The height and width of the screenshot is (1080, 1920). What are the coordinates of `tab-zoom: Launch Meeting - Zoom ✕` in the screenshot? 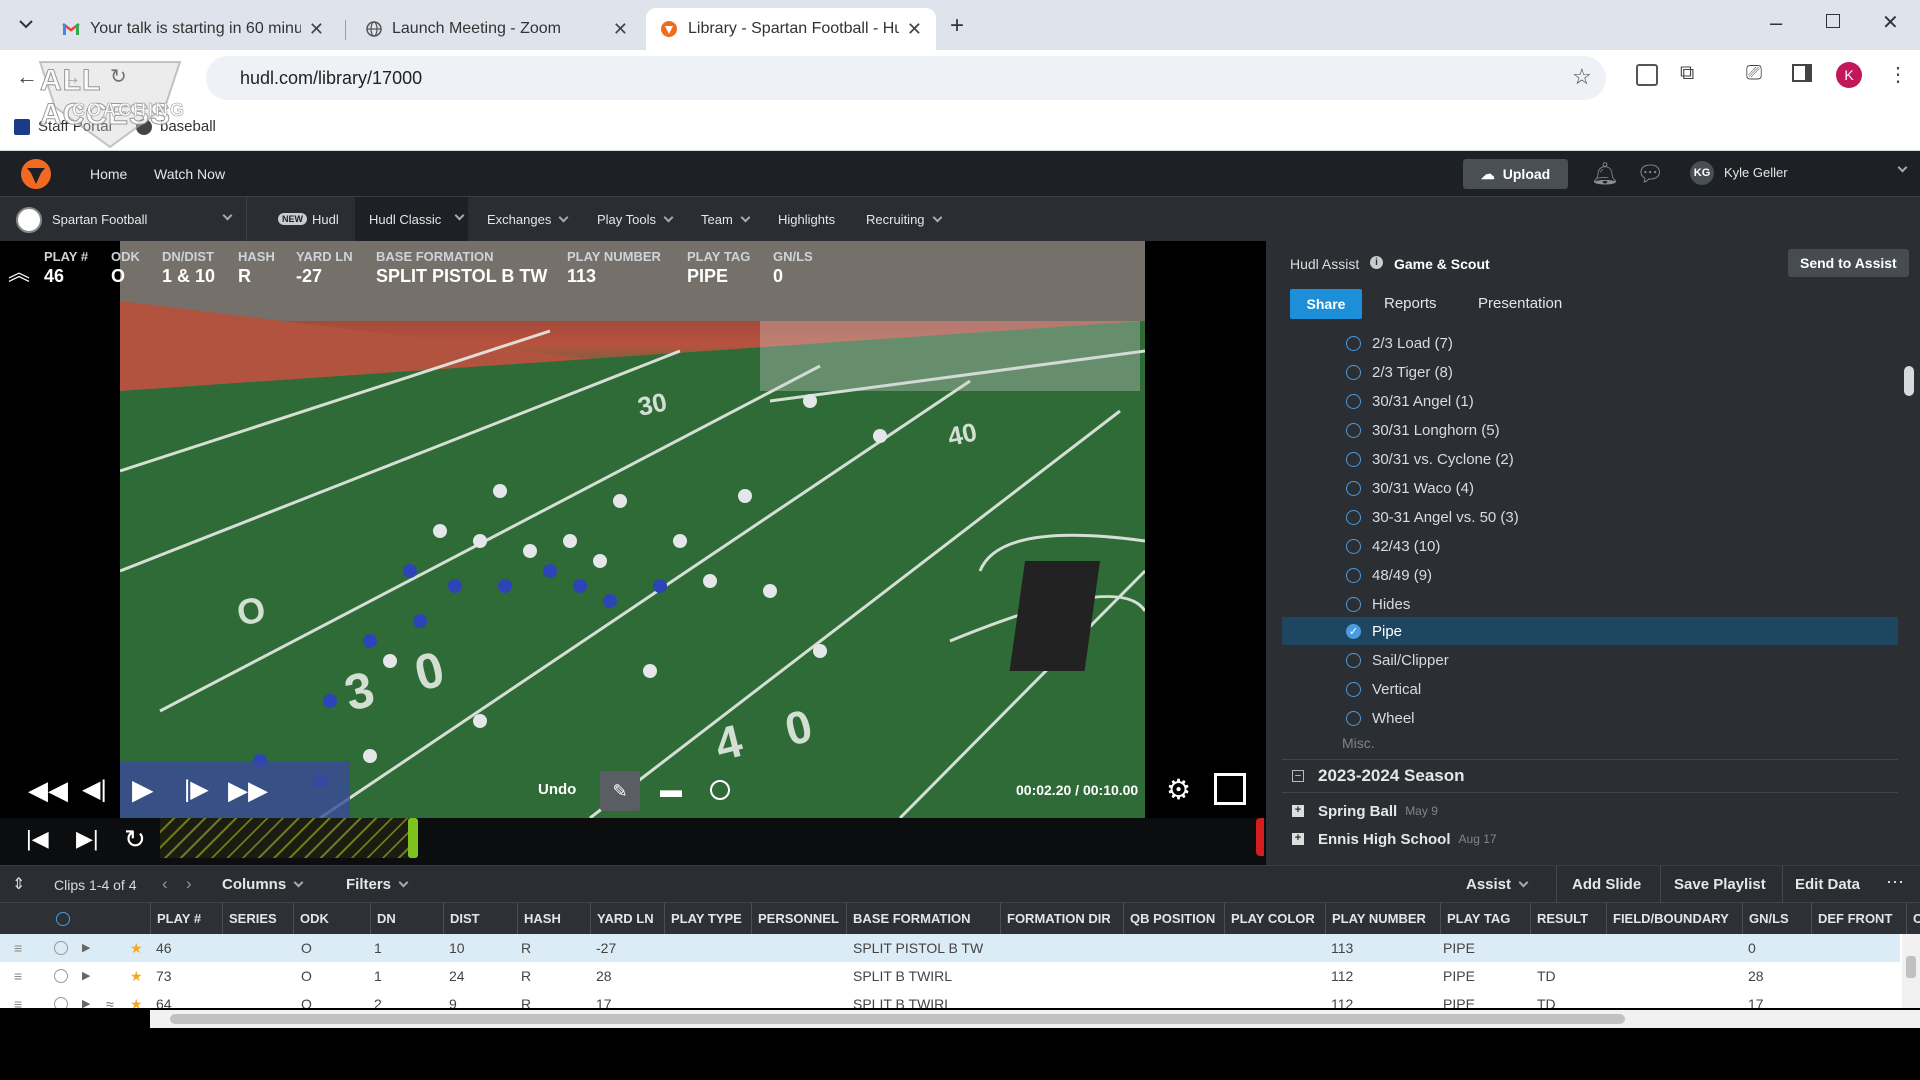 It's located at (497, 29).